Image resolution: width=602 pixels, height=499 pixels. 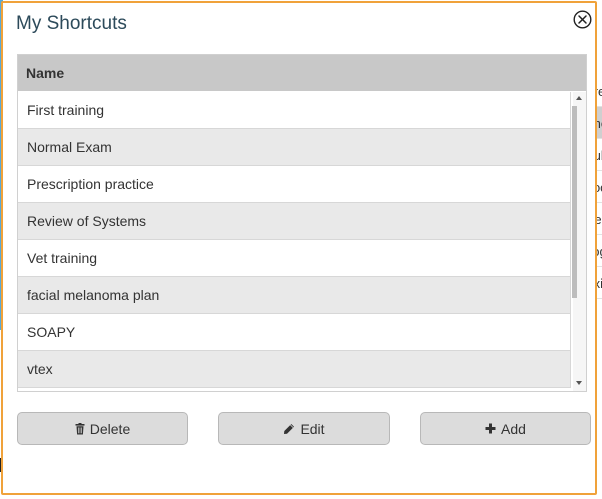 What do you see at coordinates (513, 428) in the screenshot?
I see `add-label: Add` at bounding box center [513, 428].